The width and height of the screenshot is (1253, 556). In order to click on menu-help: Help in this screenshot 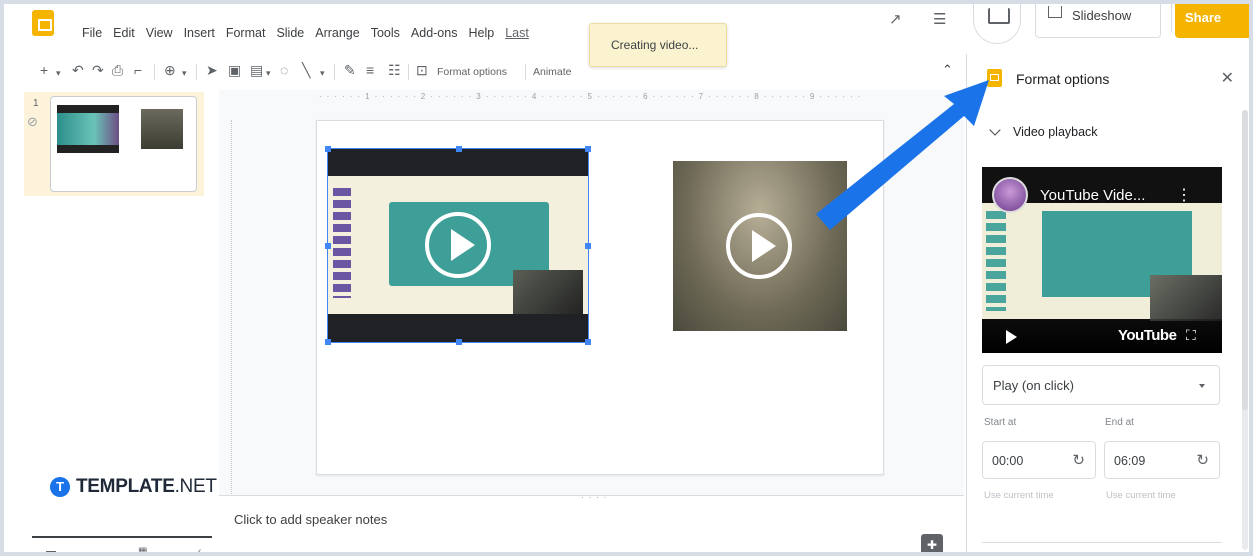, I will do `click(481, 33)`.